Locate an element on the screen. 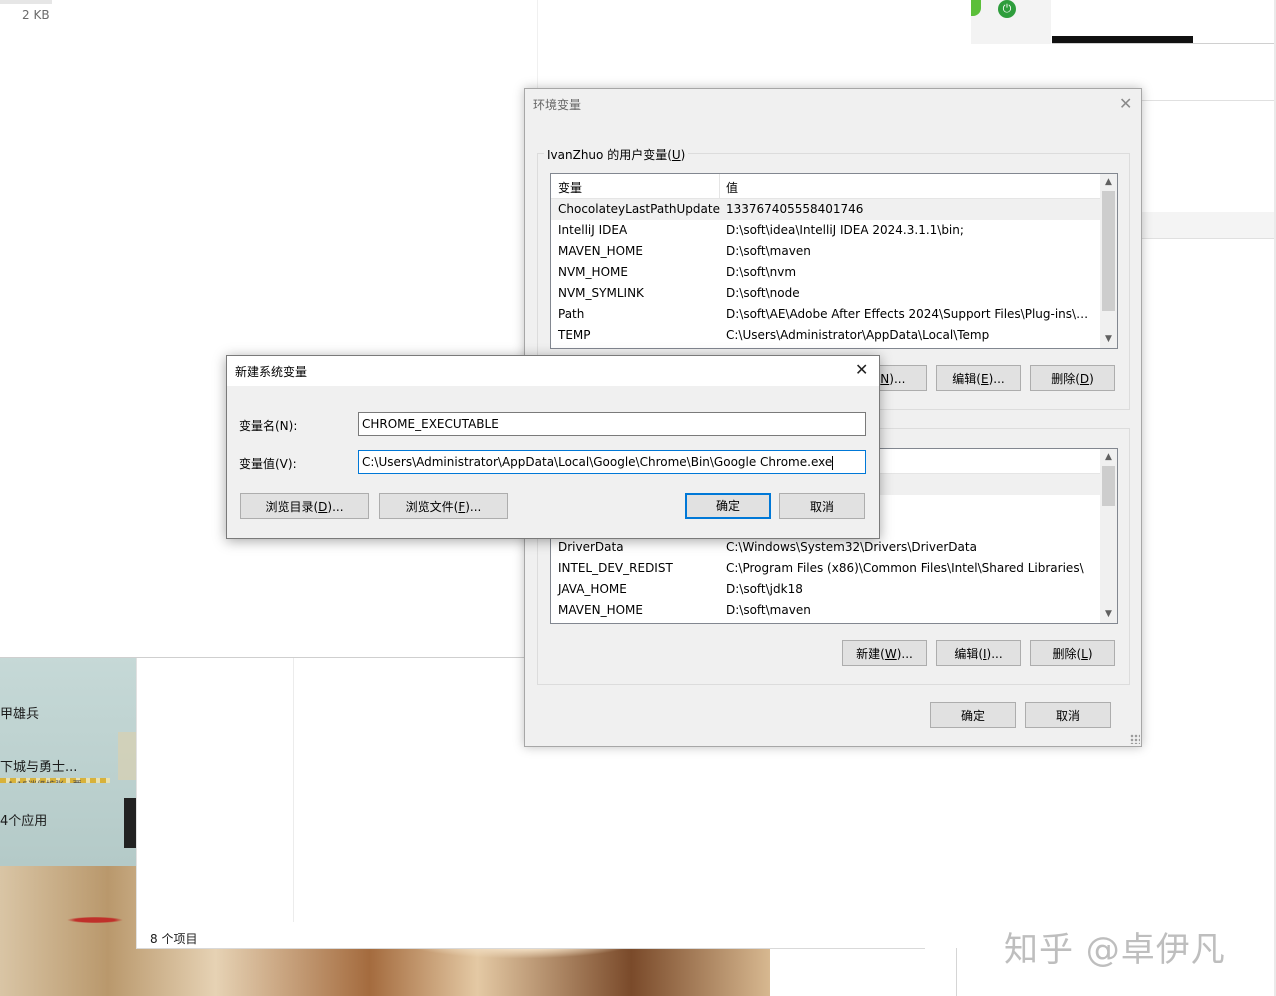 The height and width of the screenshot is (996, 1276). dialog-title: 环境变量 is located at coordinates (557, 105).